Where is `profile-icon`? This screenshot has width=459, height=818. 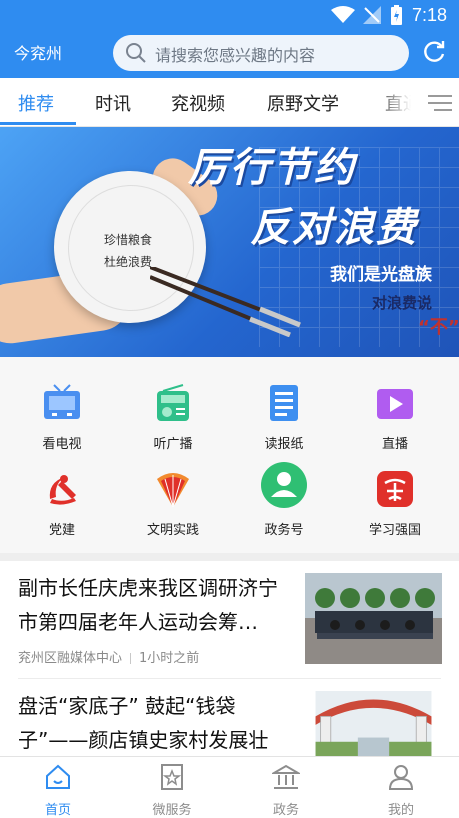
profile-icon is located at coordinates (401, 777).